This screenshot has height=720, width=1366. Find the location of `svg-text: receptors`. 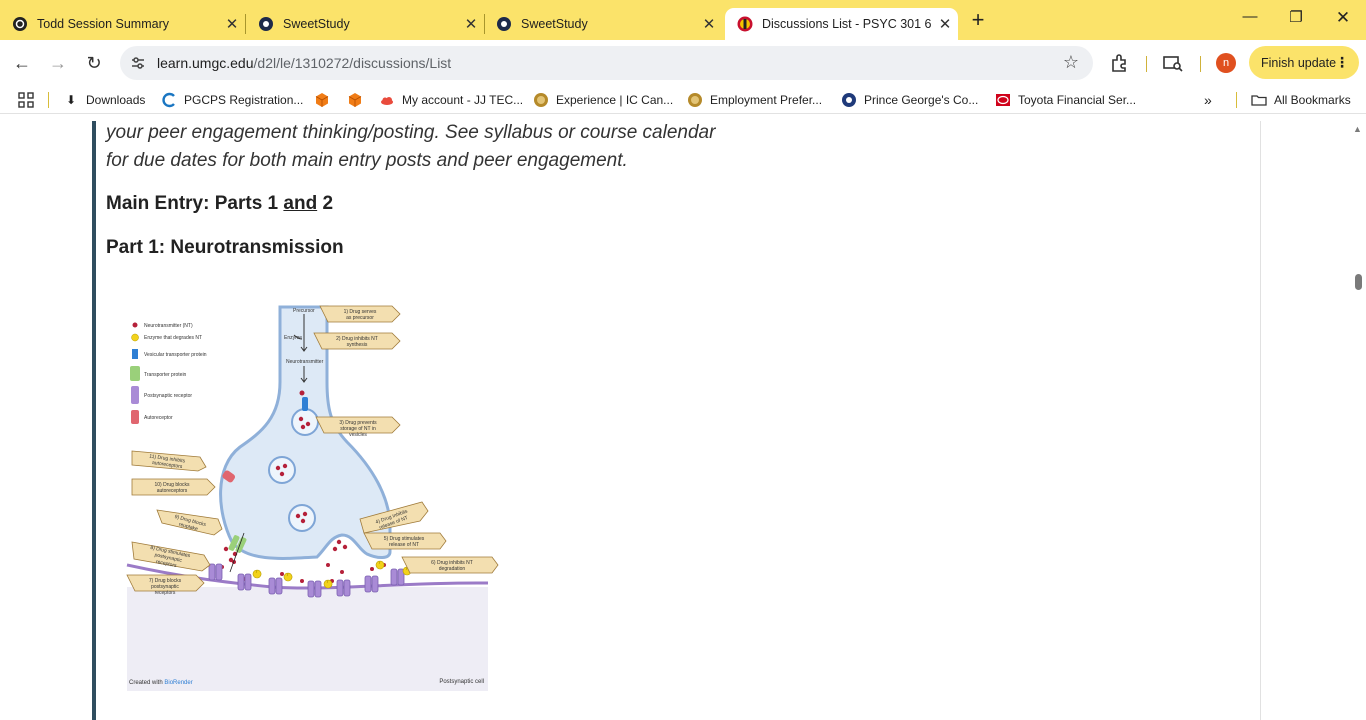

svg-text: receptors is located at coordinates (165, 593).